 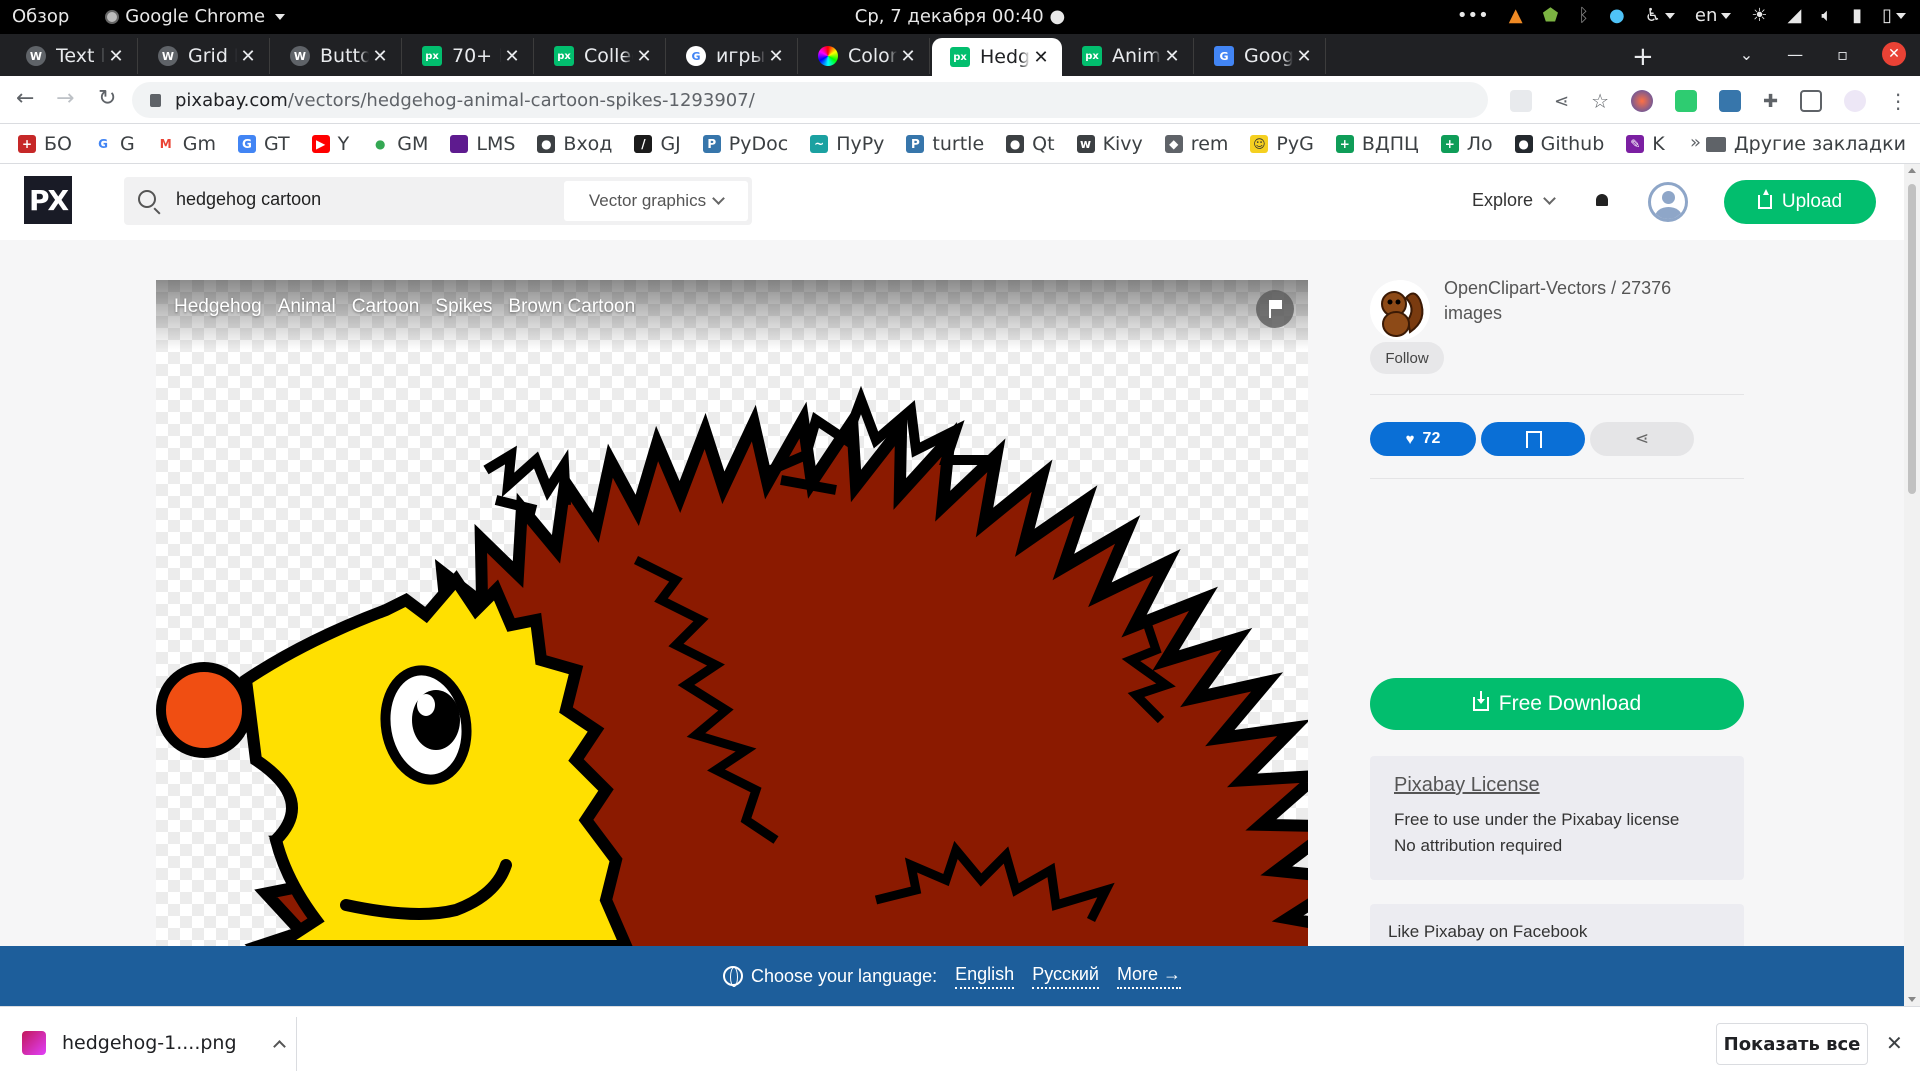 I want to click on bookmark-item: + Ло, so click(x=1466, y=144).